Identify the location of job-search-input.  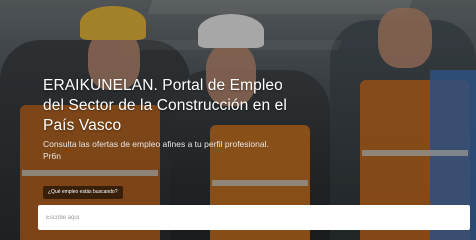
(254, 217).